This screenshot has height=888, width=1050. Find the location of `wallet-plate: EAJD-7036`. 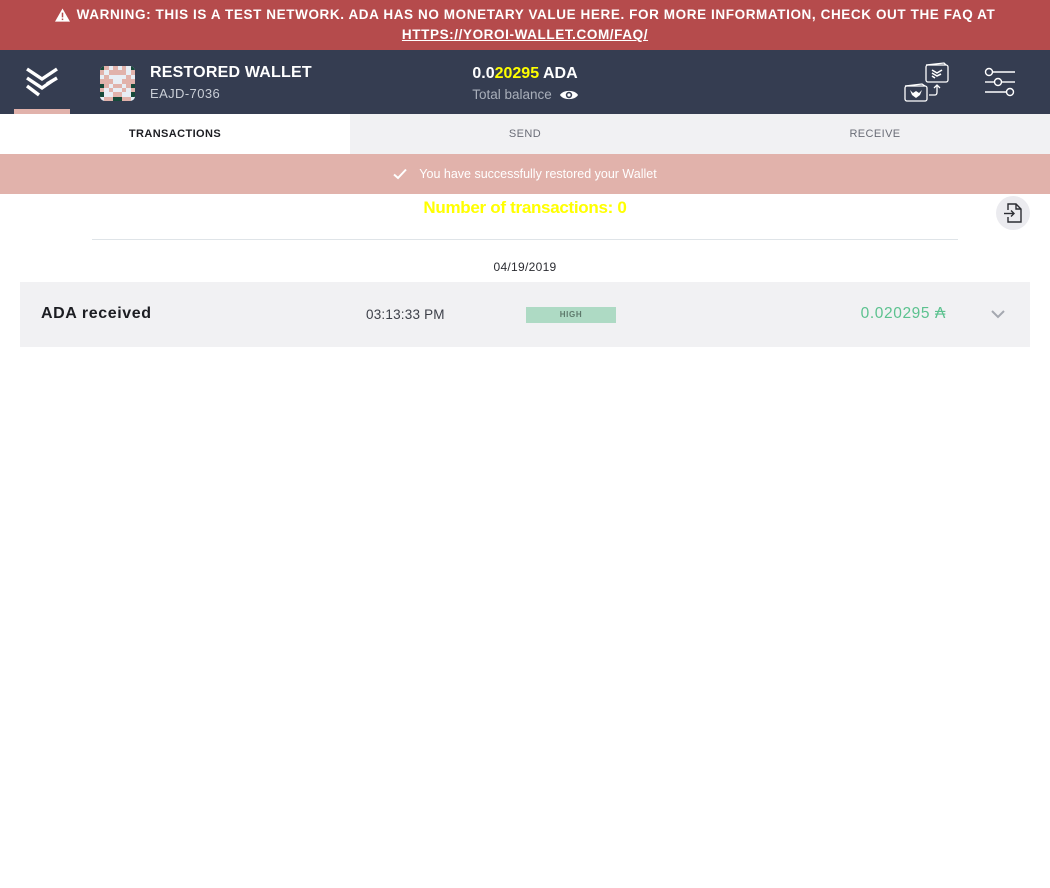

wallet-plate: EAJD-7036 is located at coordinates (185, 93).